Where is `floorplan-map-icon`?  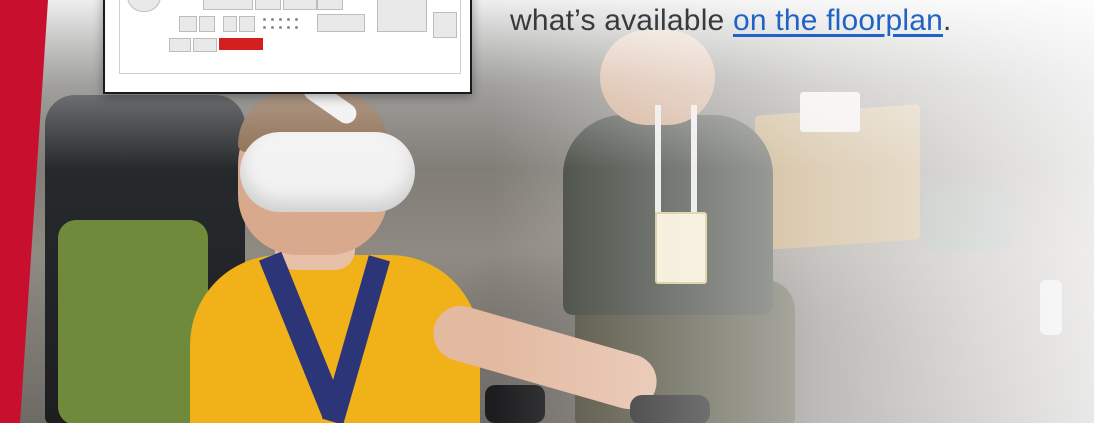 floorplan-map-icon is located at coordinates (287, 47).